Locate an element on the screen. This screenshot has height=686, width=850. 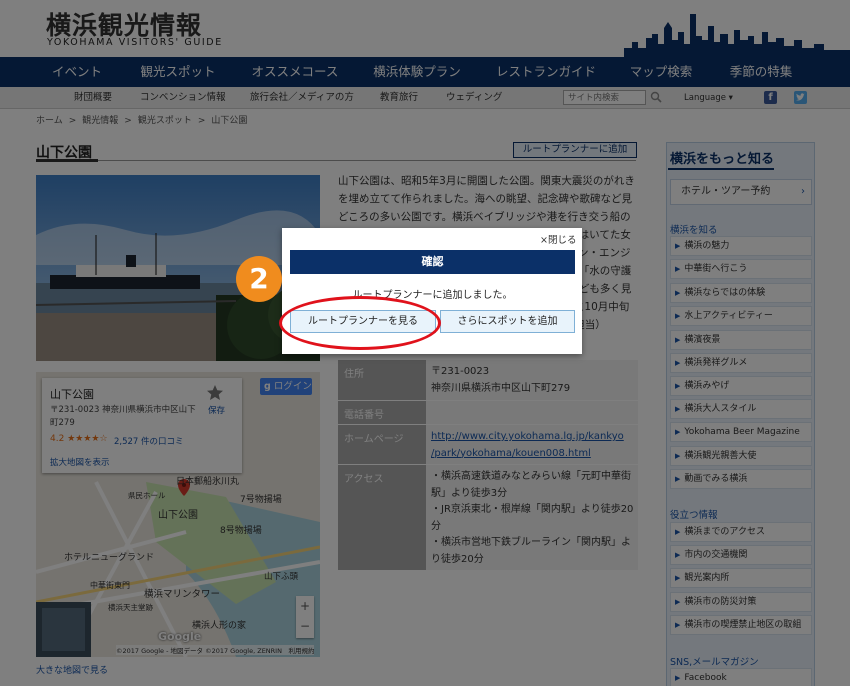
dialog-close-button: ×閉じる is located at coordinates (558, 239).